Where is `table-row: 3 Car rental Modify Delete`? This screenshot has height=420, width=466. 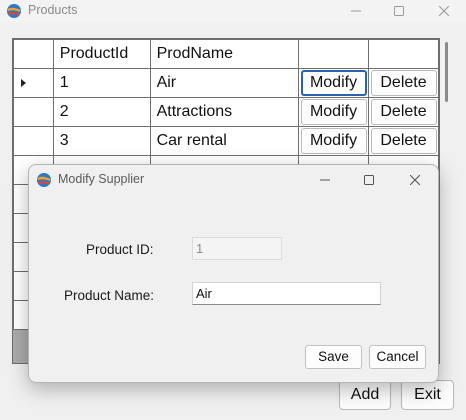 table-row: 3 Car rental Modify Delete is located at coordinates (226, 141).